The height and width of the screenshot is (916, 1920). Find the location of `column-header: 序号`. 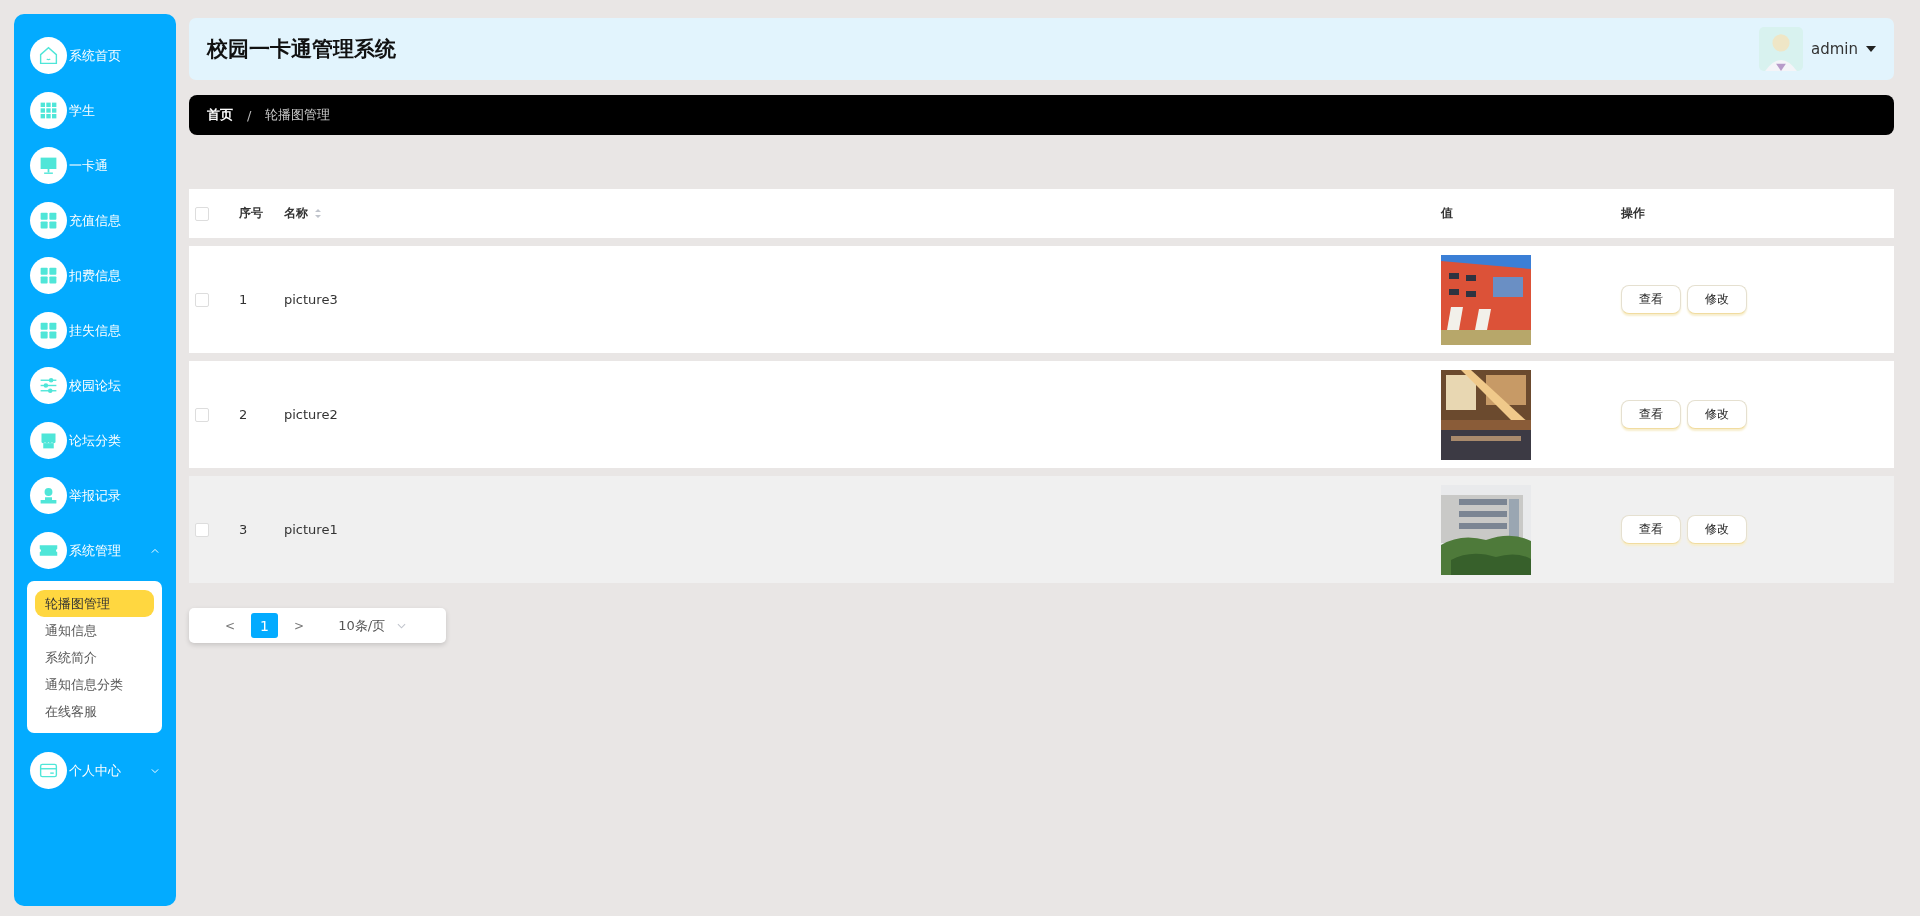

column-header: 序号 is located at coordinates (251, 213).